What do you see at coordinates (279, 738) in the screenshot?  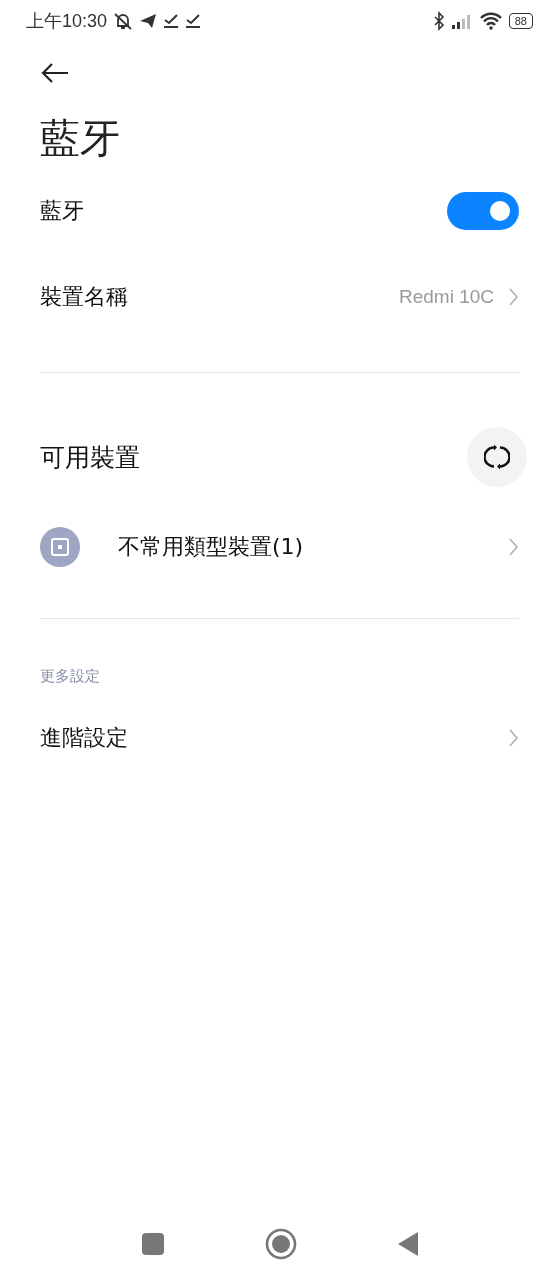 I see `settings-row: 進階設定` at bounding box center [279, 738].